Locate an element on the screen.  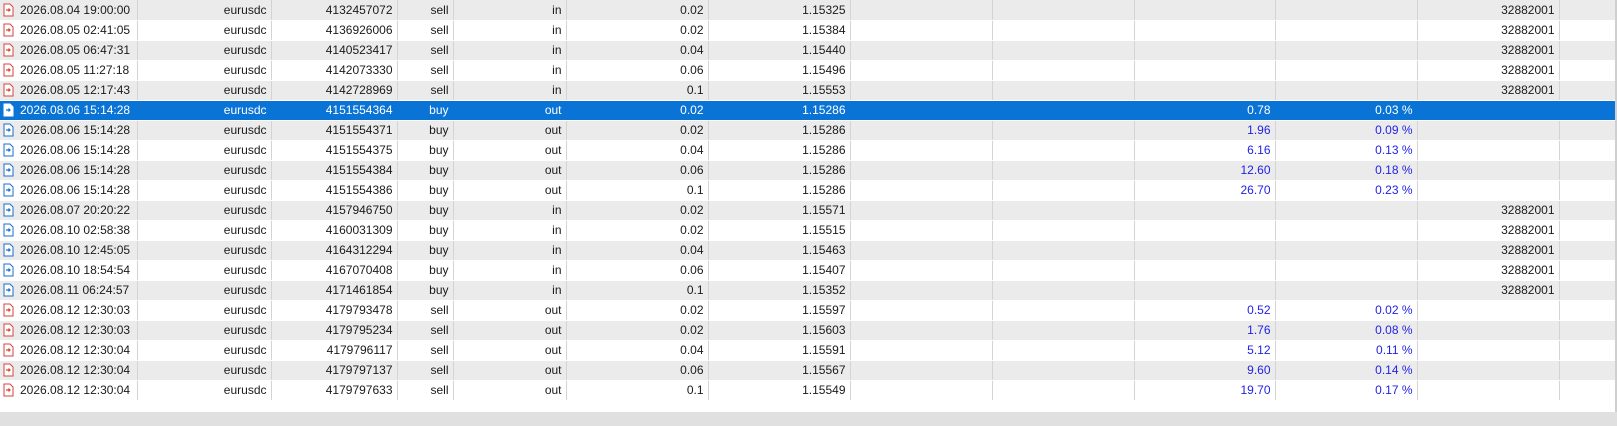
deal-time: 2026.08.12 12:30:03 is located at coordinates (69, 310).